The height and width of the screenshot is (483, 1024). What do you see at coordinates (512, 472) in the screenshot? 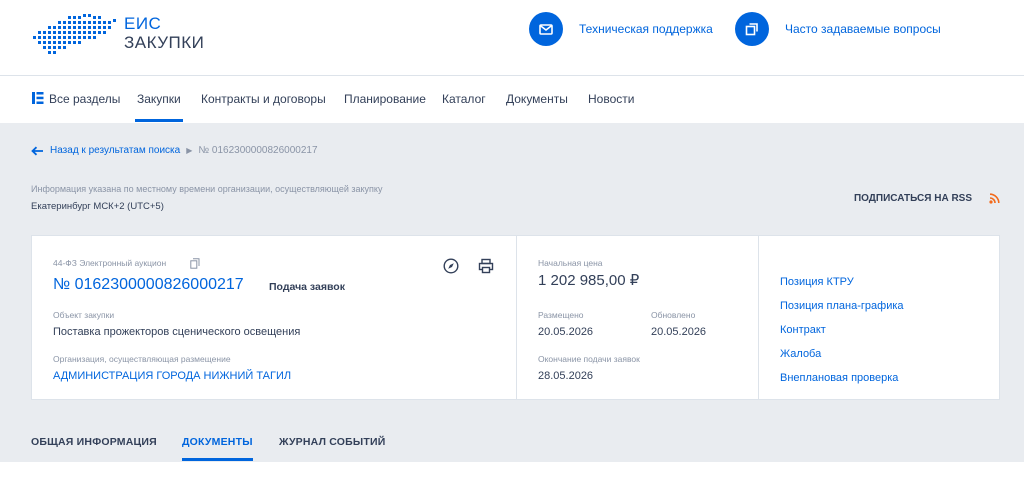
I see `content-area` at bounding box center [512, 472].